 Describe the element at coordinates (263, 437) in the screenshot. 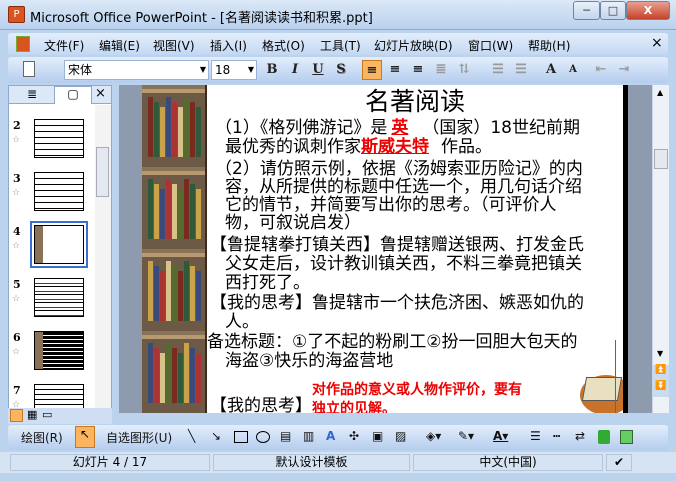

I see `oval-tool-icon` at that location.